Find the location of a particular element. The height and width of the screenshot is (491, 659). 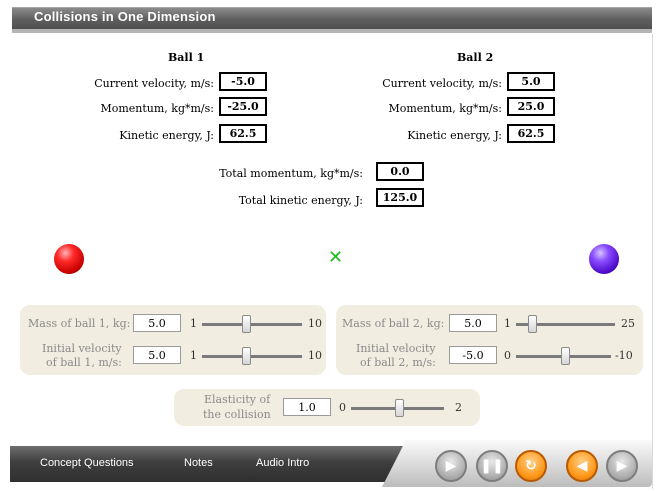

ball2-energy-value: 62.5 is located at coordinates (531, 133).